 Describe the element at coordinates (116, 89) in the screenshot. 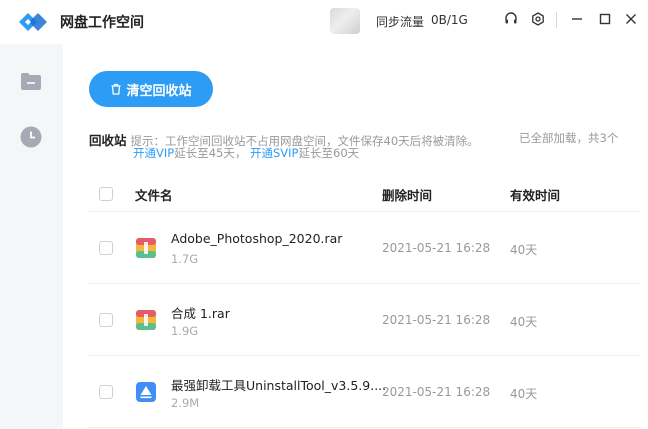

I see `trash-icon` at that location.